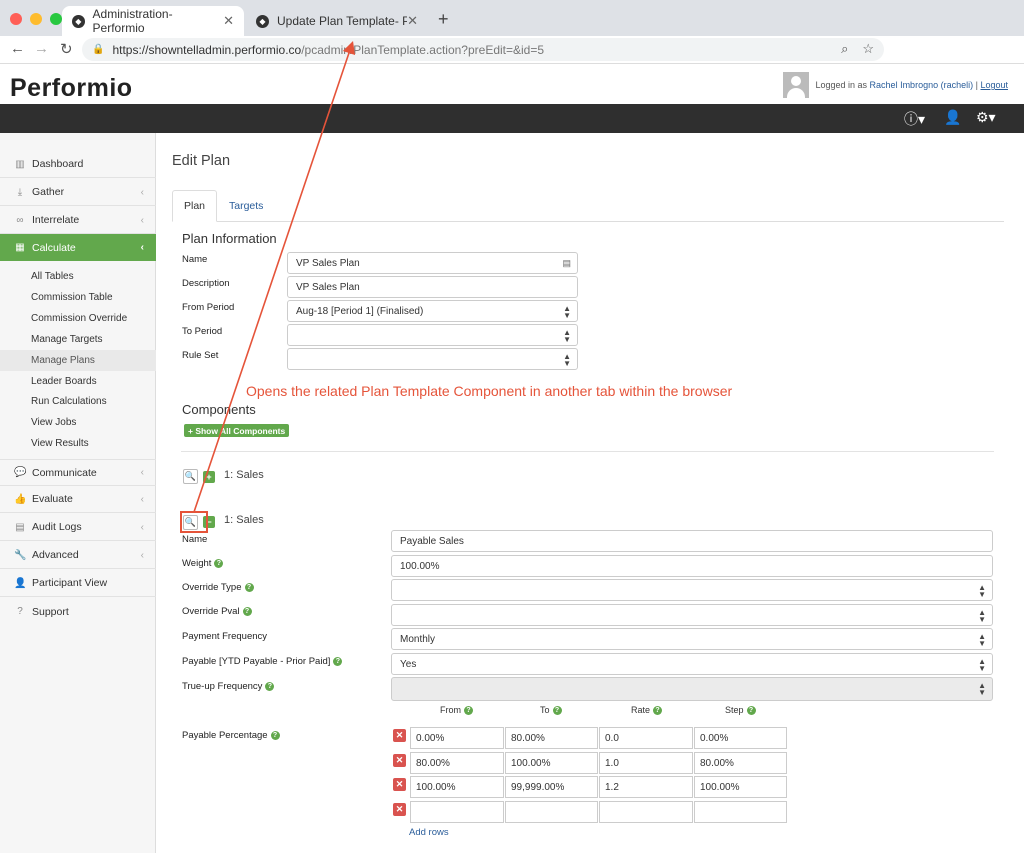 The height and width of the screenshot is (853, 1024). I want to click on user-menu-icon: 👤, so click(952, 117).